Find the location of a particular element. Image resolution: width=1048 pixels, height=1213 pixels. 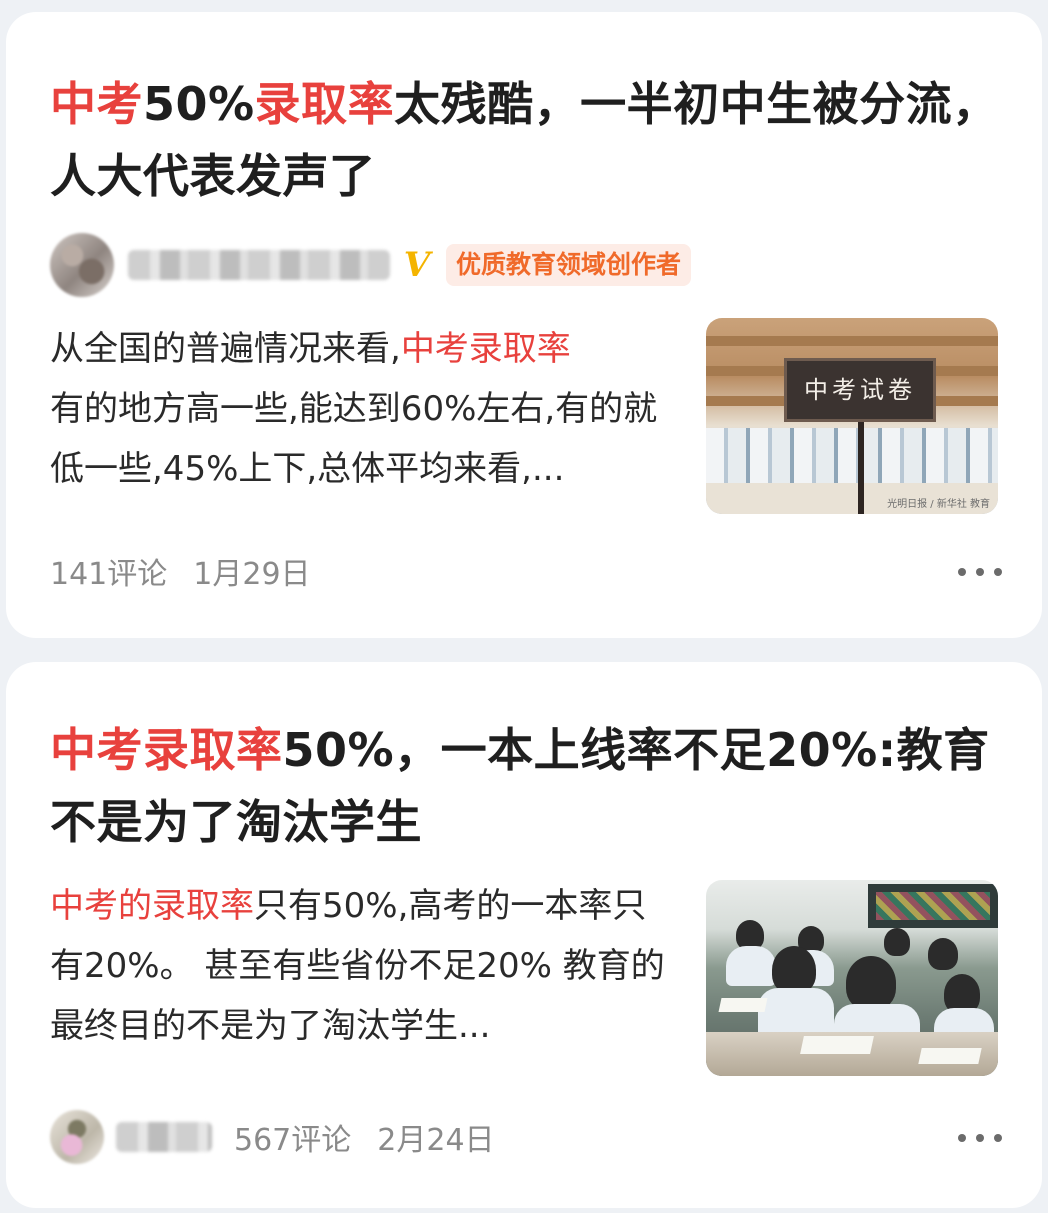

article-thumbnail: 中考试卷 光明日报 / 新华社 教育 is located at coordinates (852, 416).